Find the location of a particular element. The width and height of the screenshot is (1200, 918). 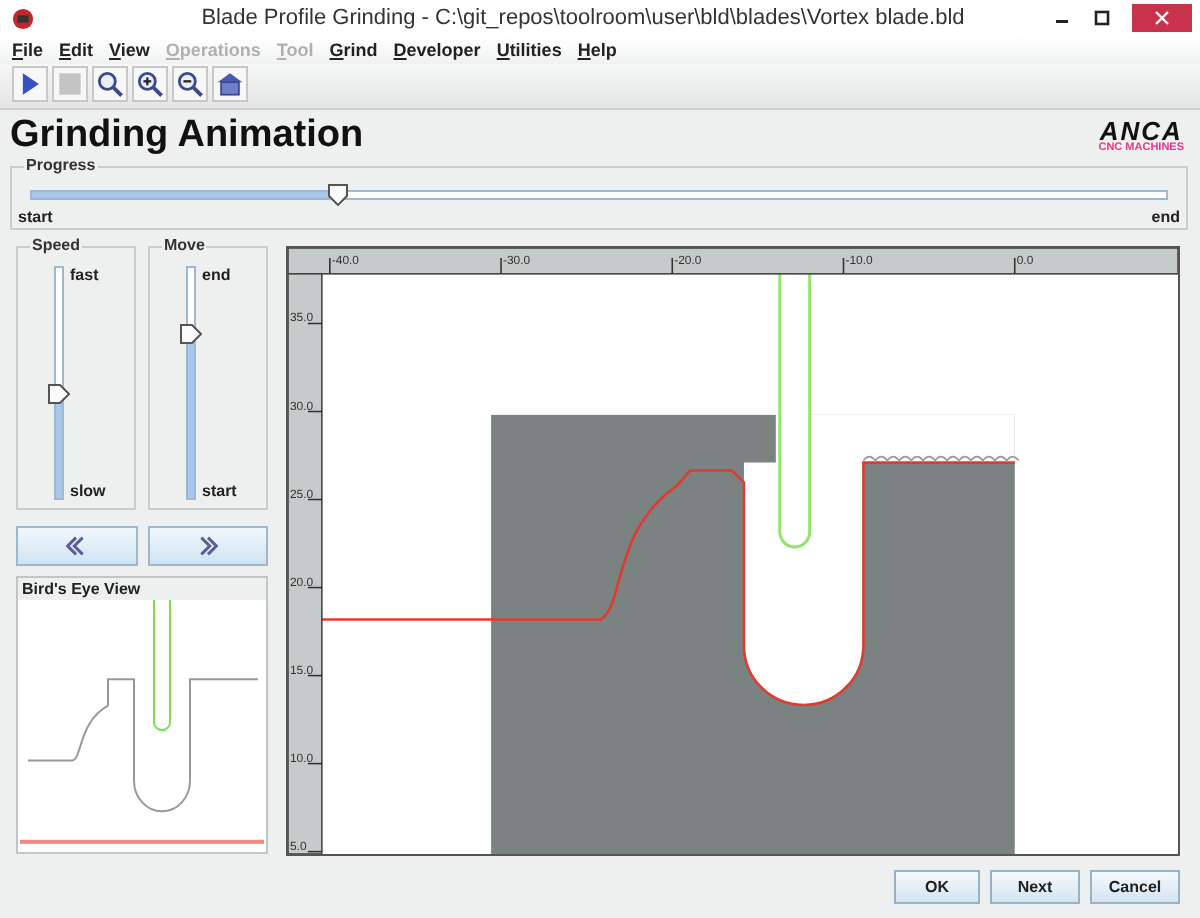

progress-slider is located at coordinates (599, 195).